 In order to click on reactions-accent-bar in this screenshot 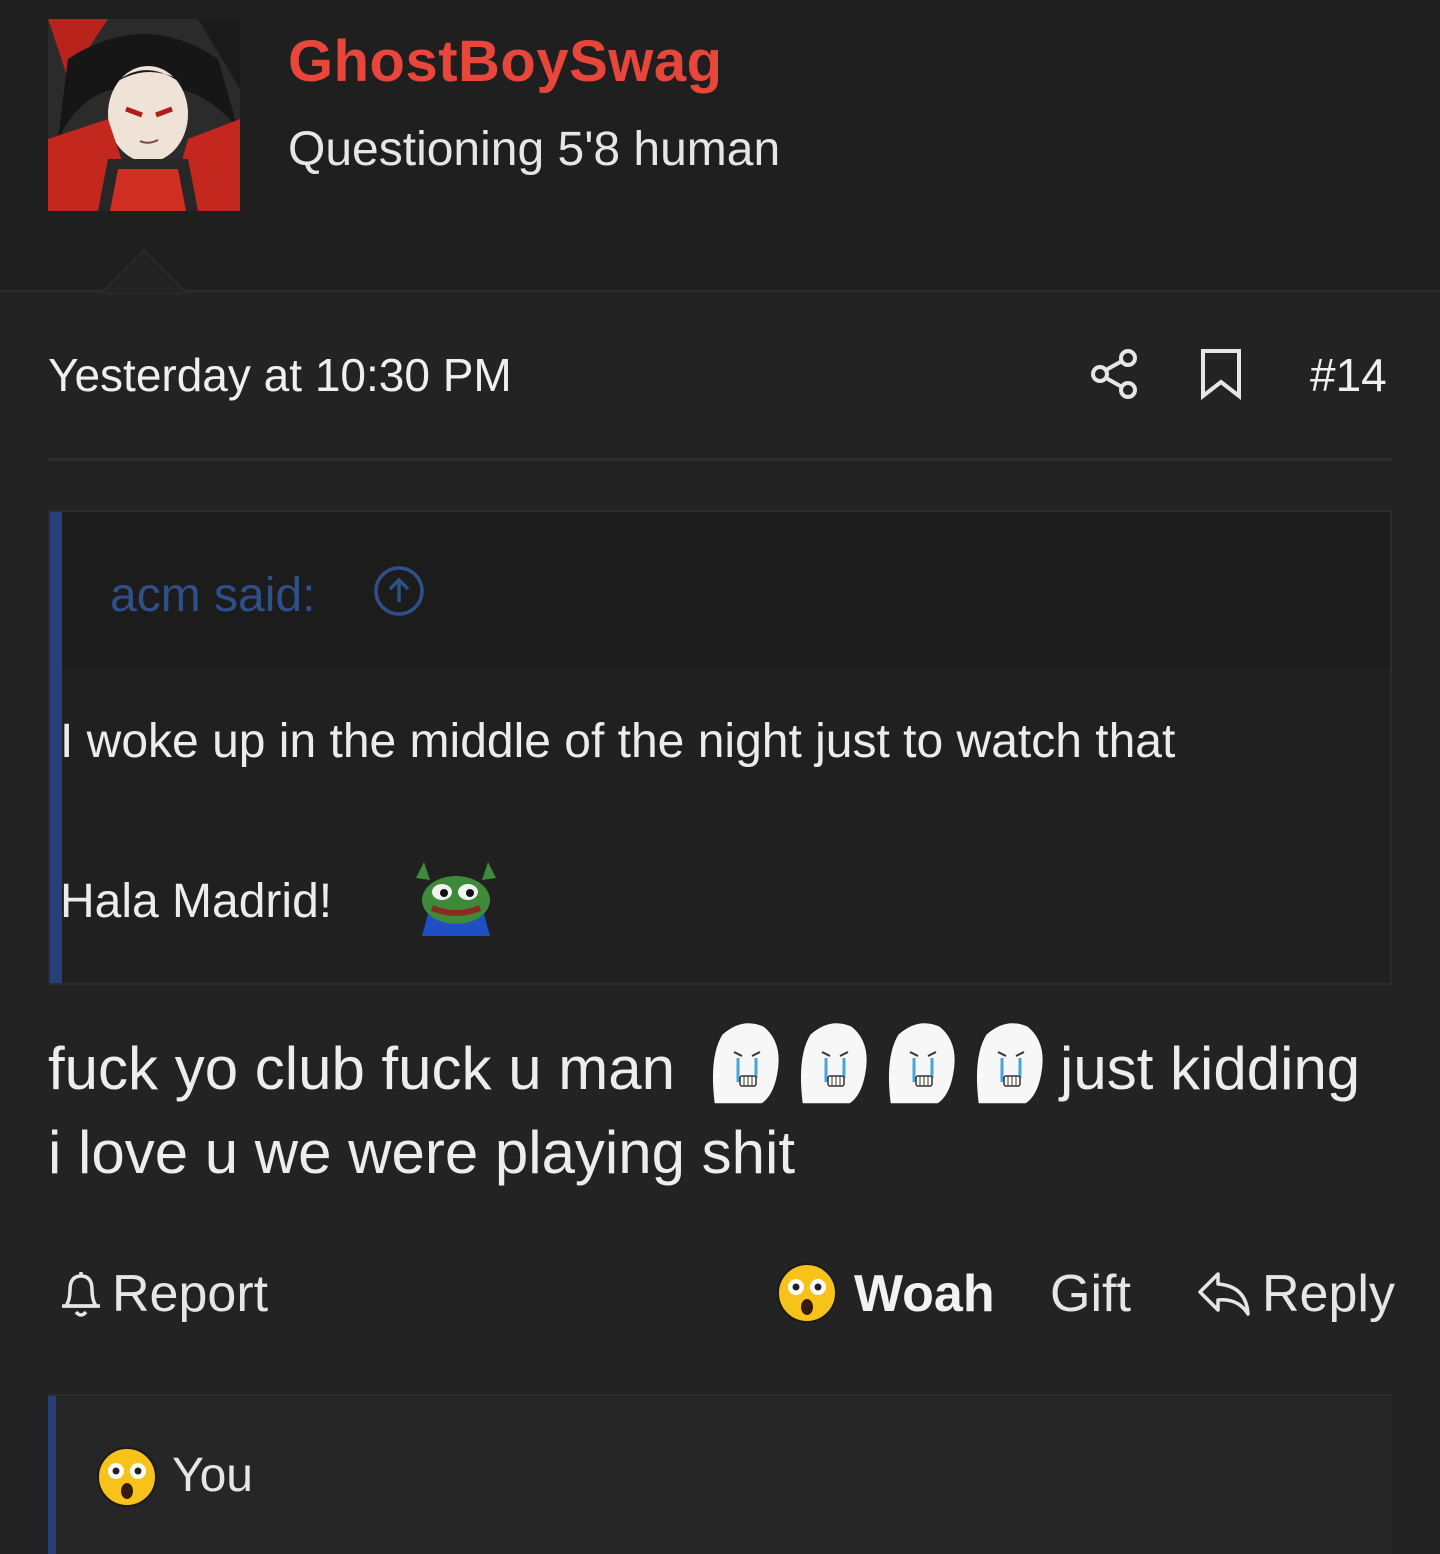, I will do `click(52, 1475)`.